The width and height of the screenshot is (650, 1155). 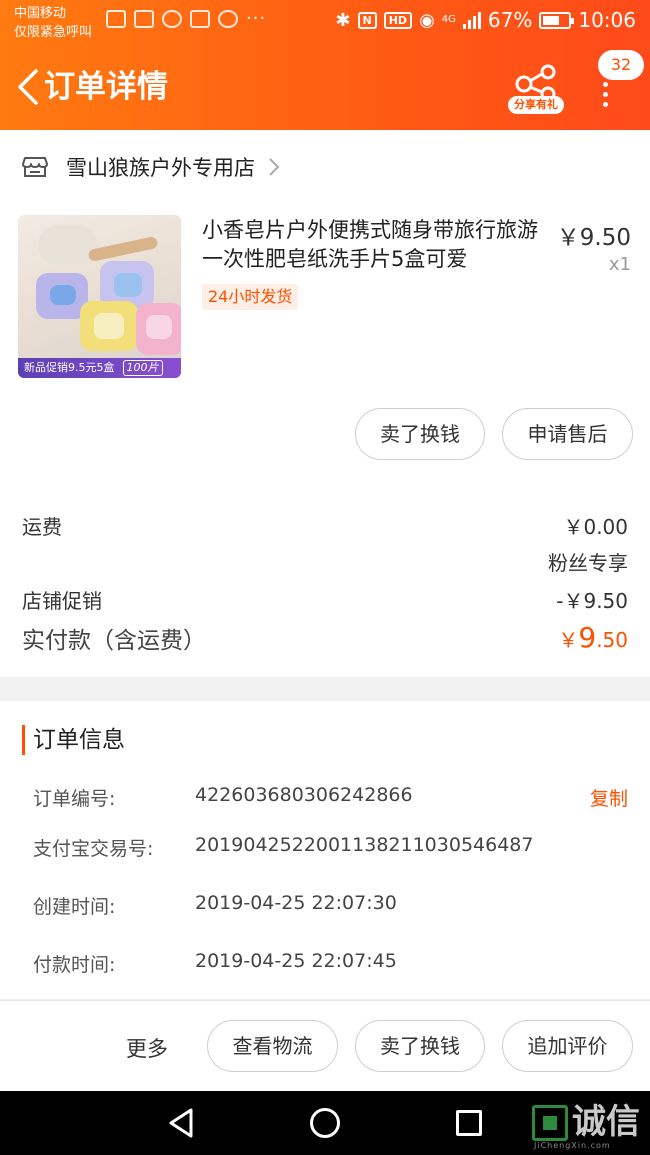 What do you see at coordinates (619, 264) in the screenshot?
I see `product-quantity: x1` at bounding box center [619, 264].